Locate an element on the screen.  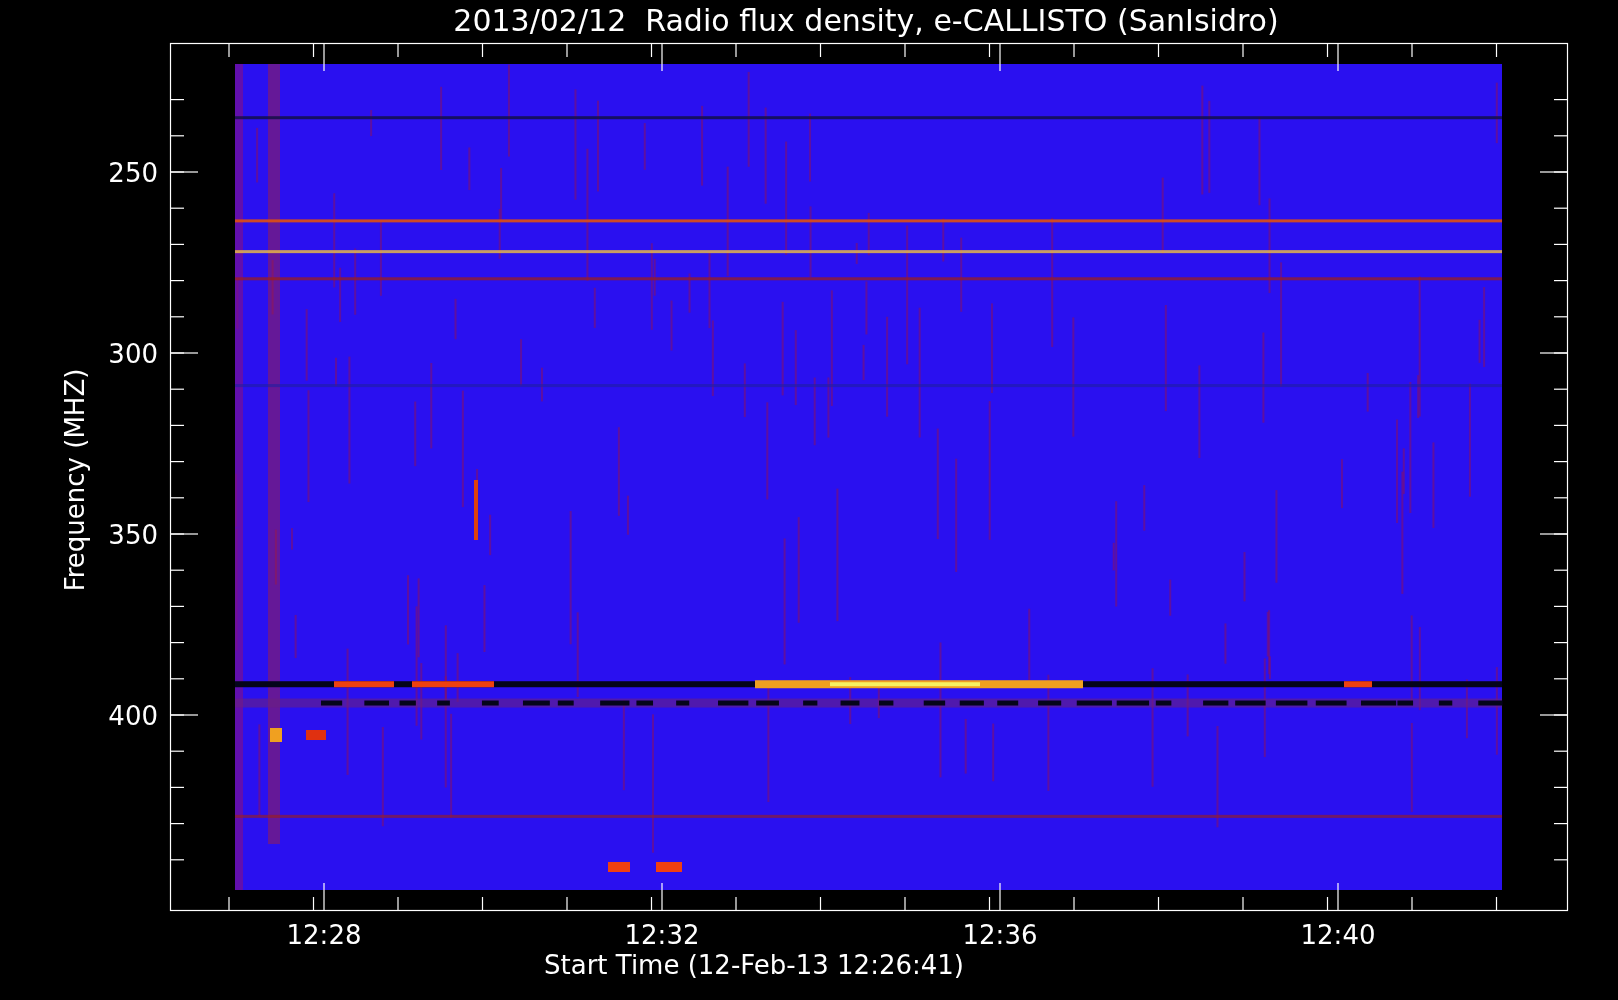
axis-label: Start Time (12-Feb-13 12:26:41) is located at coordinates (754, 965).